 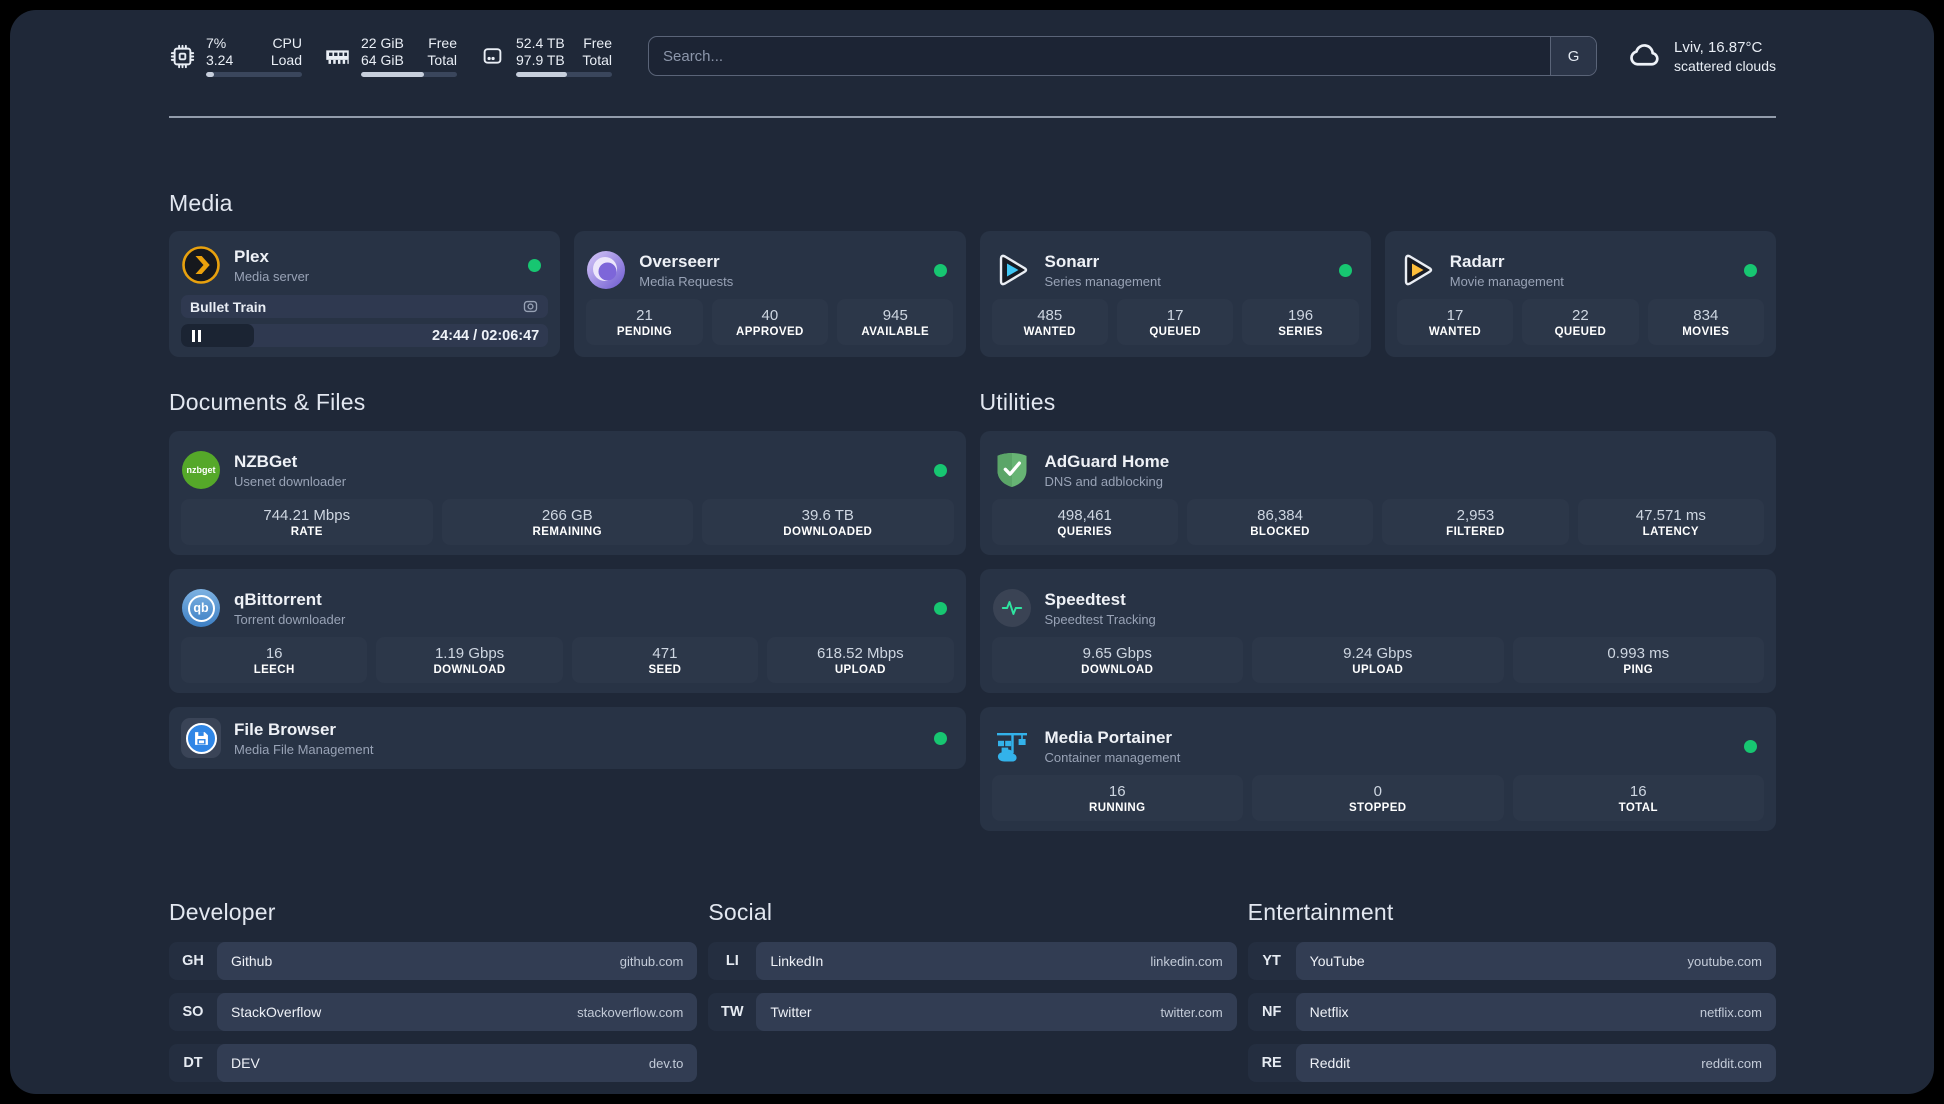 What do you see at coordinates (1100, 56) in the screenshot?
I see `search-input` at bounding box center [1100, 56].